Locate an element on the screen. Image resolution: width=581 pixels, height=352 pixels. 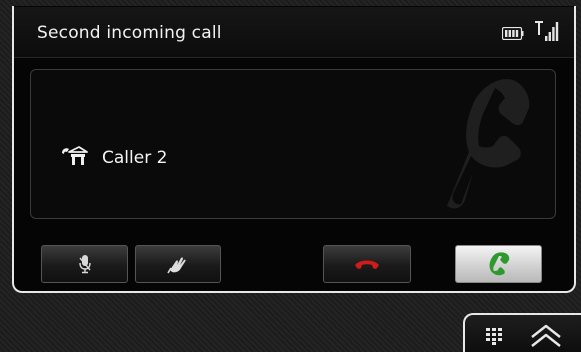
home-phone-icon is located at coordinates (75, 155).